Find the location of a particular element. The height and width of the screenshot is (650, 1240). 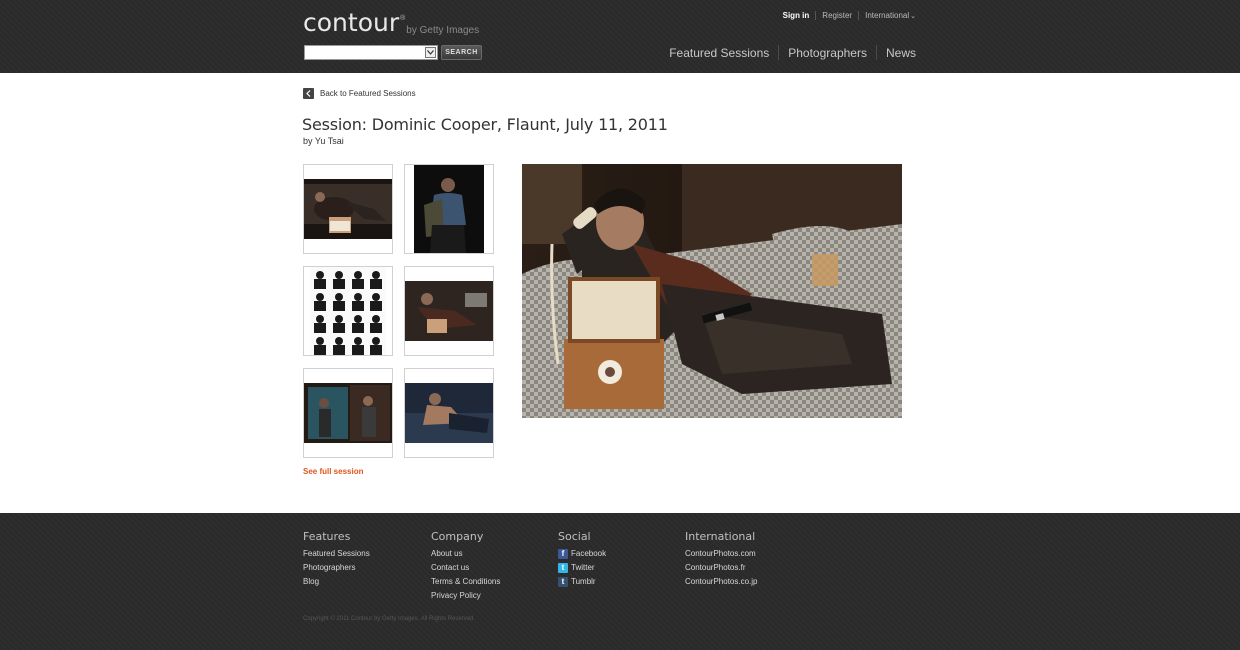

see-full-session-link: See full session is located at coordinates (333, 471).